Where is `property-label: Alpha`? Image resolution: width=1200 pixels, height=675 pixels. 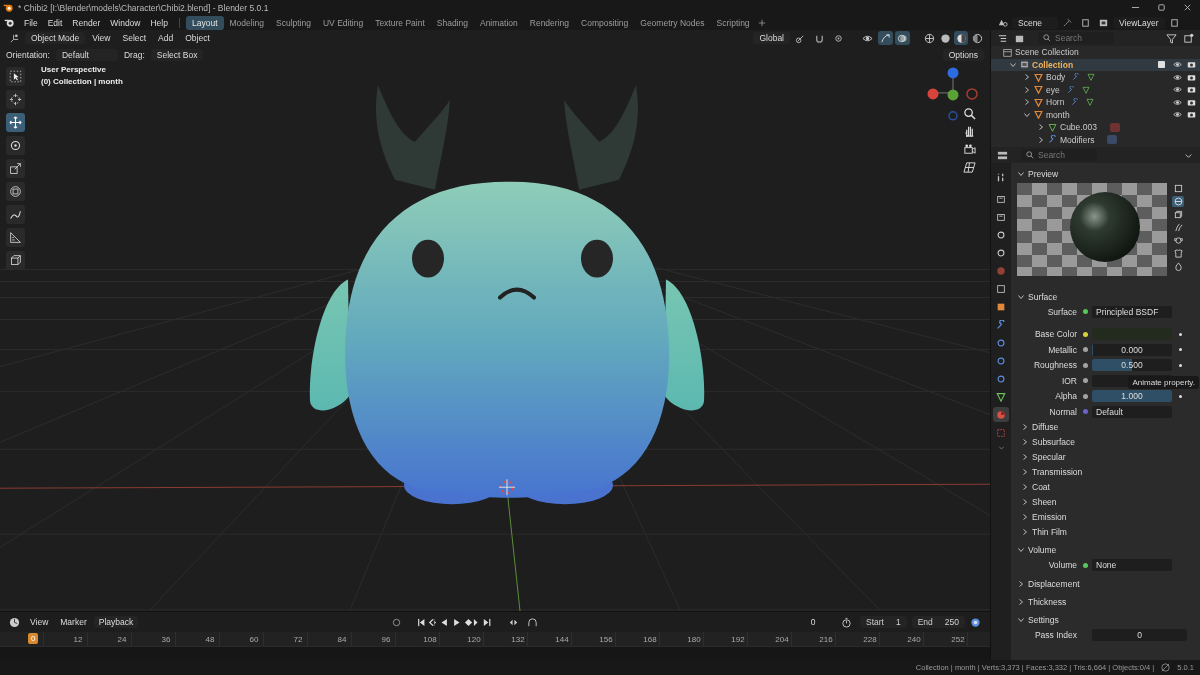
property-label: Alpha is located at coordinates (1066, 396).